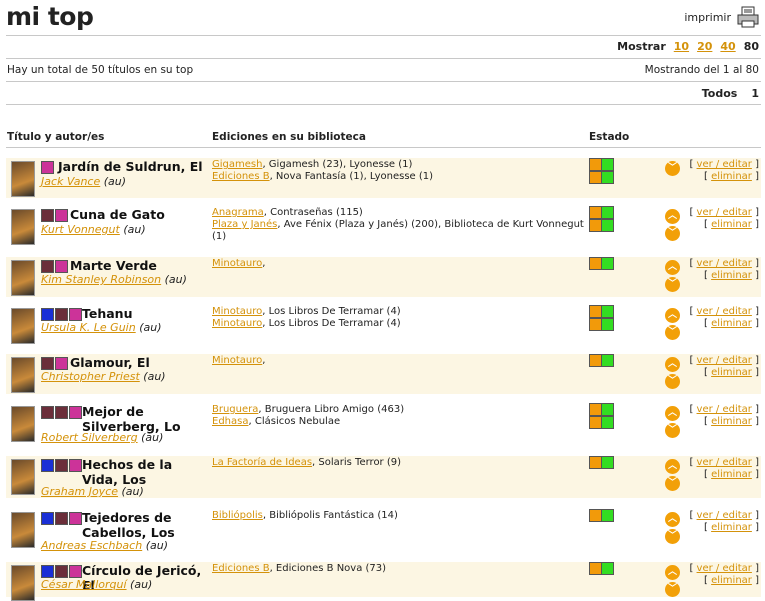 This screenshot has width=765, height=601. What do you see at coordinates (262, 462) in the screenshot?
I see `publisher-link: La Factoría de Ideas` at bounding box center [262, 462].